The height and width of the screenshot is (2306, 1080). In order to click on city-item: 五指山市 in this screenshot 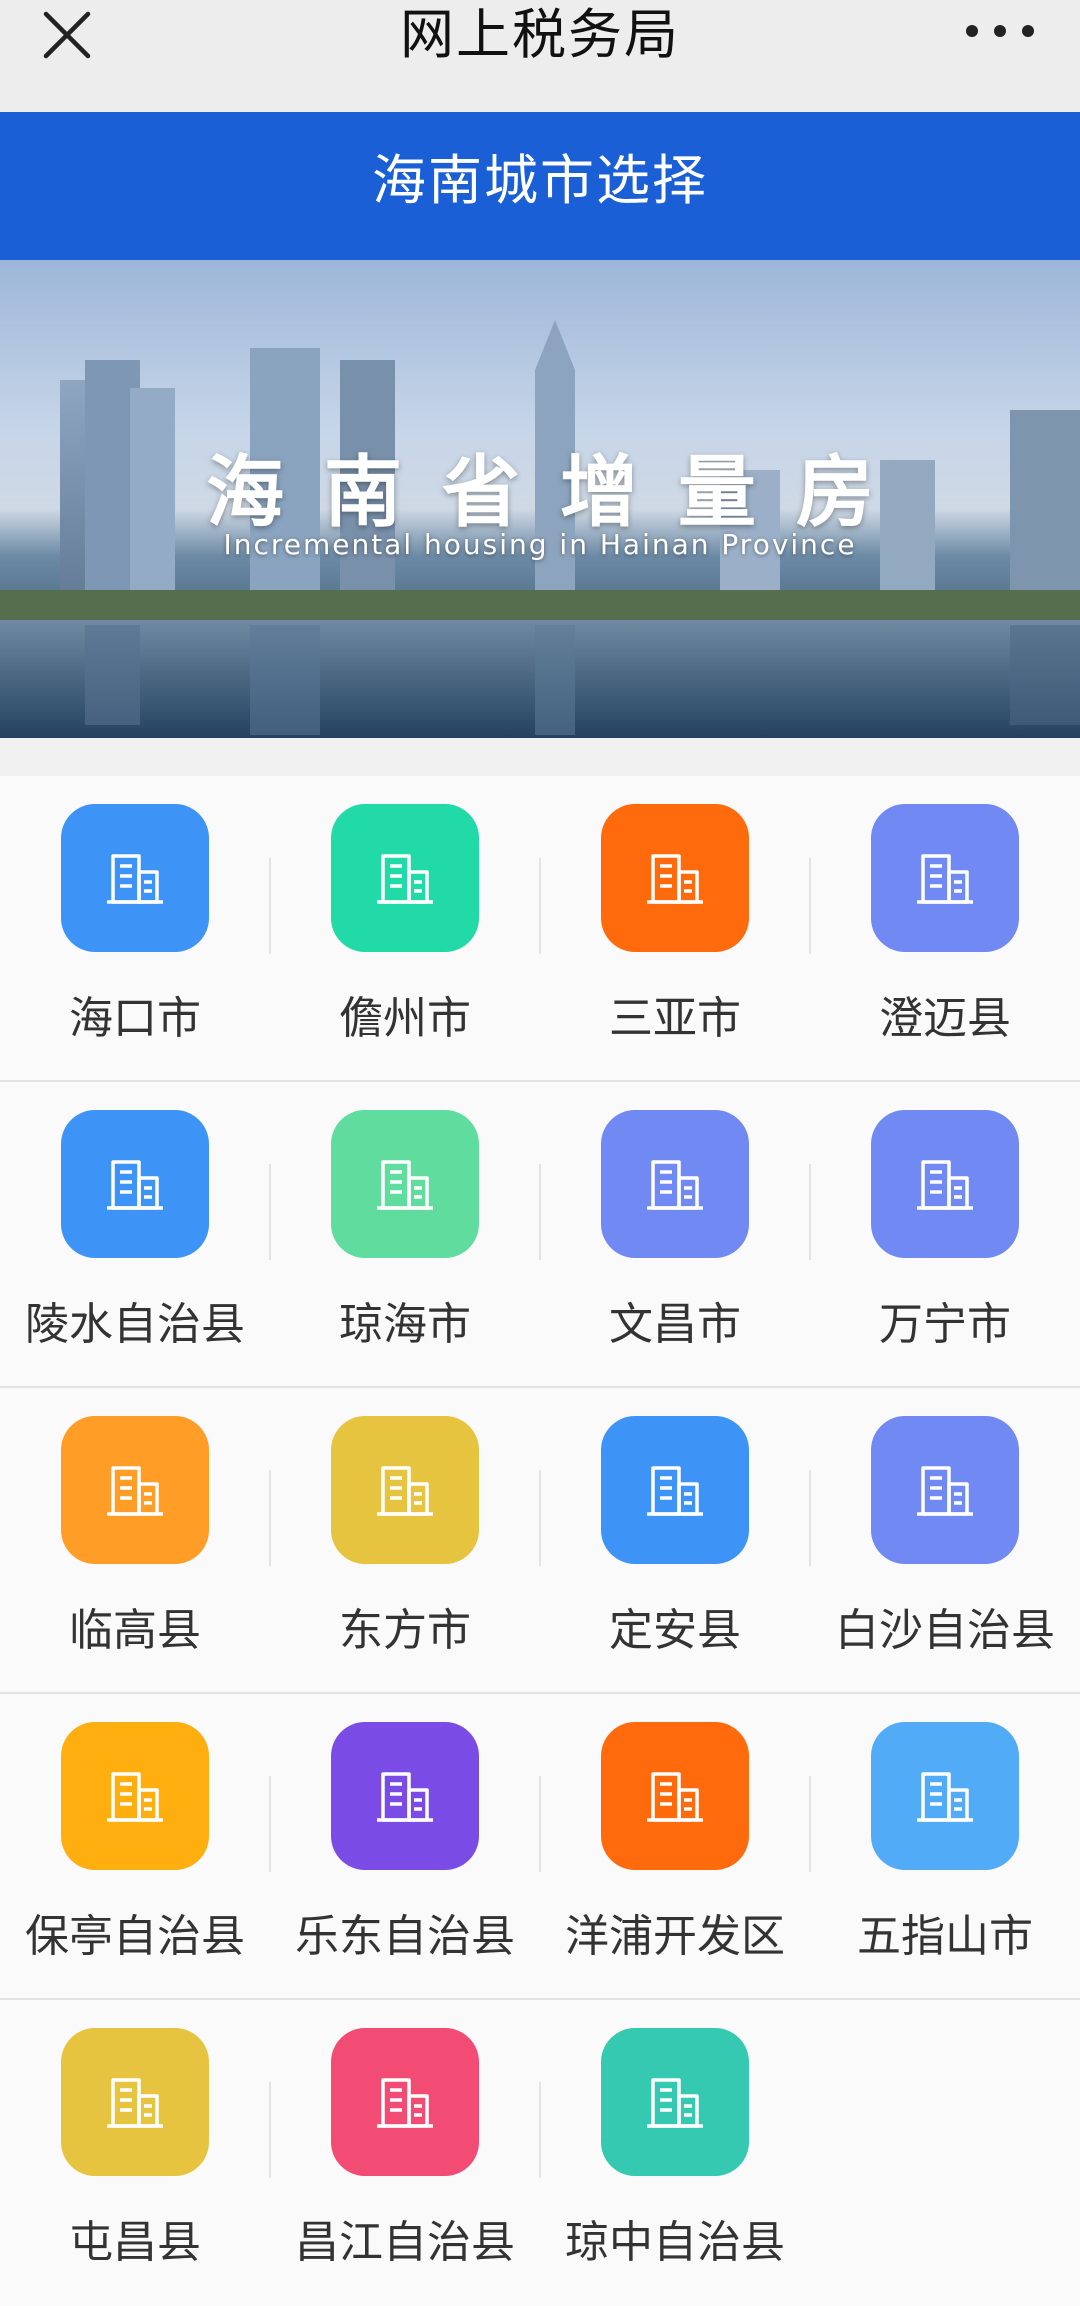, I will do `click(945, 1846)`.